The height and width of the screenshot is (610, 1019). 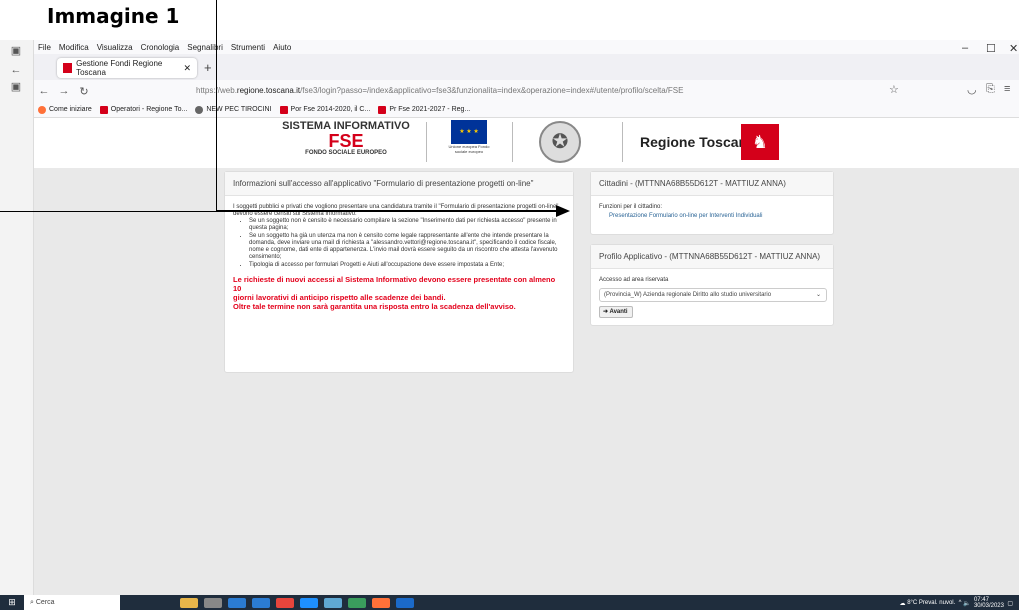 I want to click on menu-aiuto: Aiuto, so click(x=282, y=47).